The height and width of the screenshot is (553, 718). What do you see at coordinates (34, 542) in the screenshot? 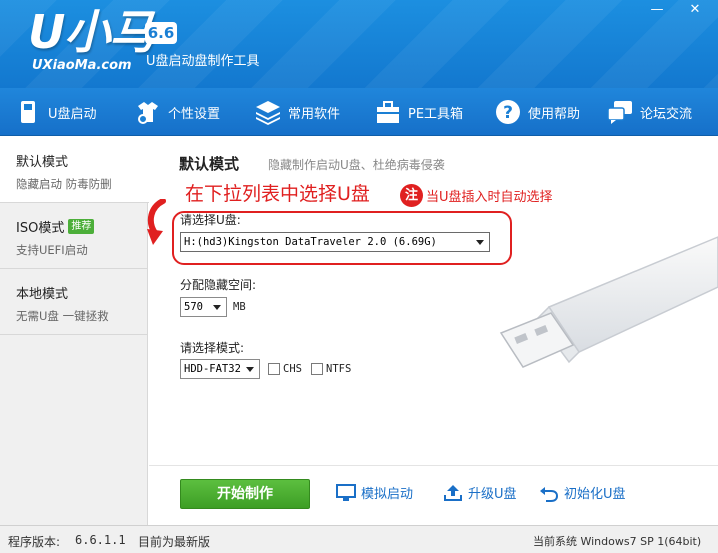
I see `version-label: 程序版本:` at bounding box center [34, 542].